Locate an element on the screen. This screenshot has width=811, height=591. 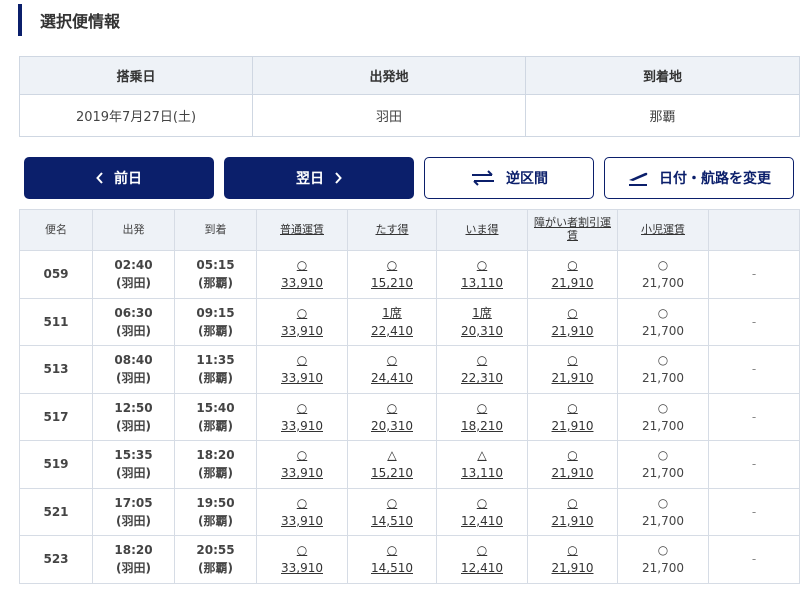
ima-fare-header: いま得 is located at coordinates (482, 230).